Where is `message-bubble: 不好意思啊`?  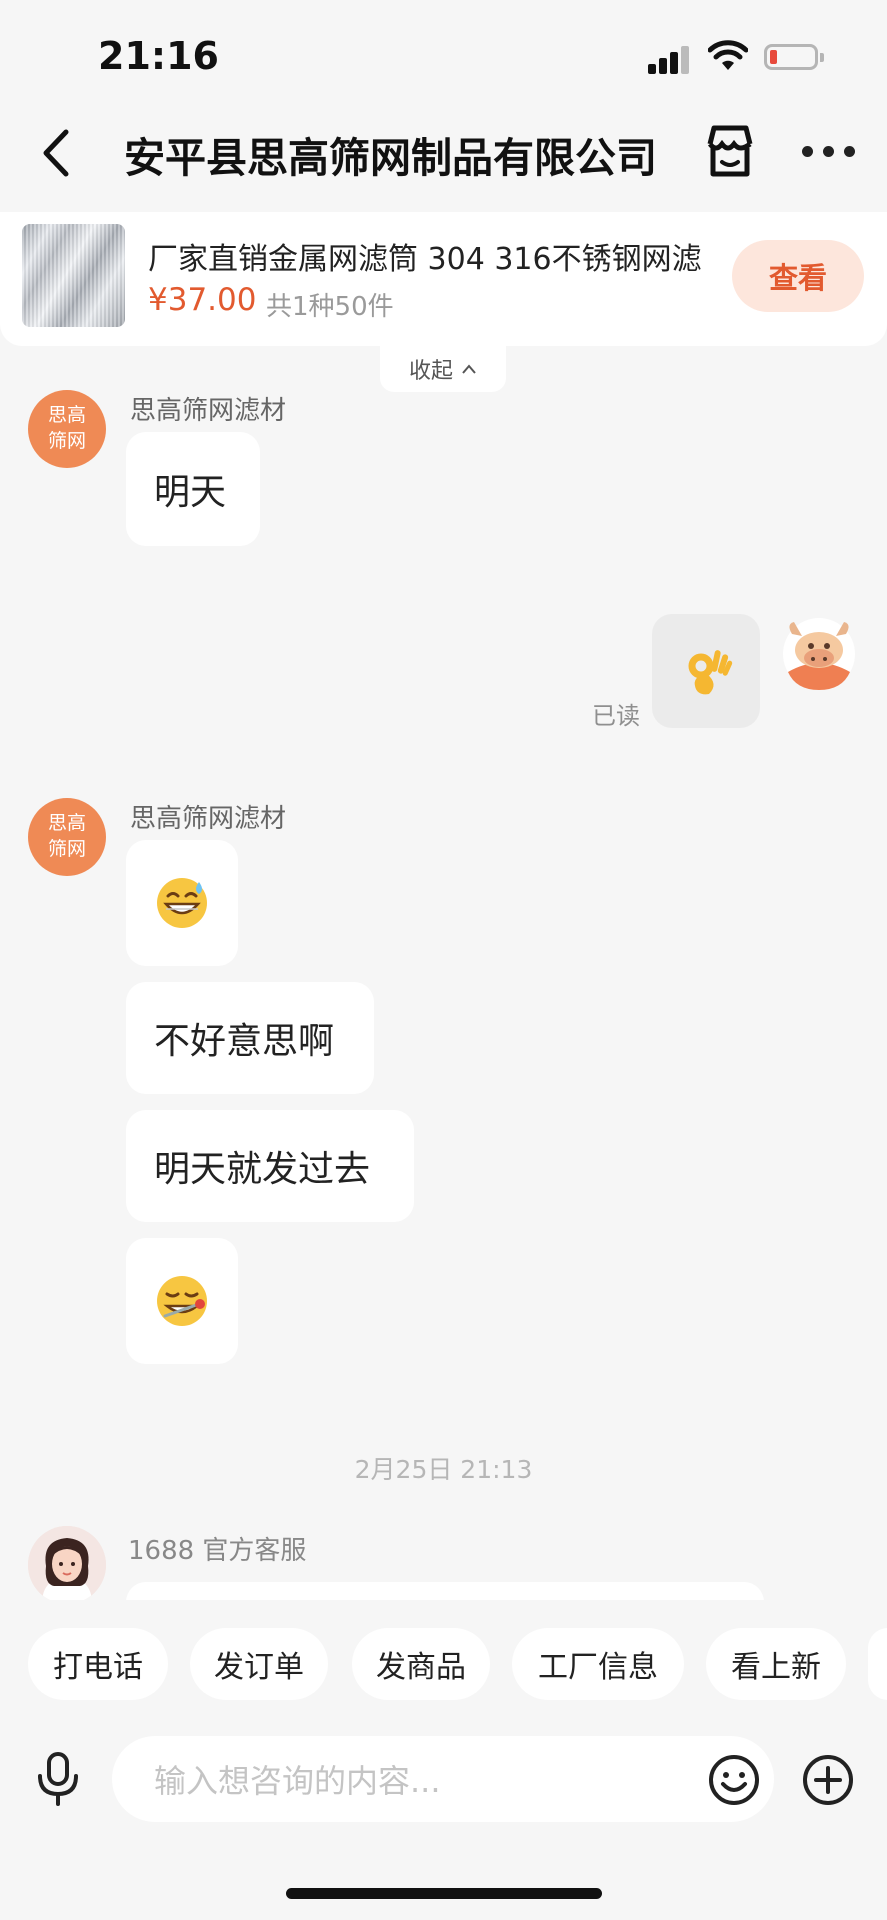 message-bubble: 不好意思啊 is located at coordinates (250, 1038).